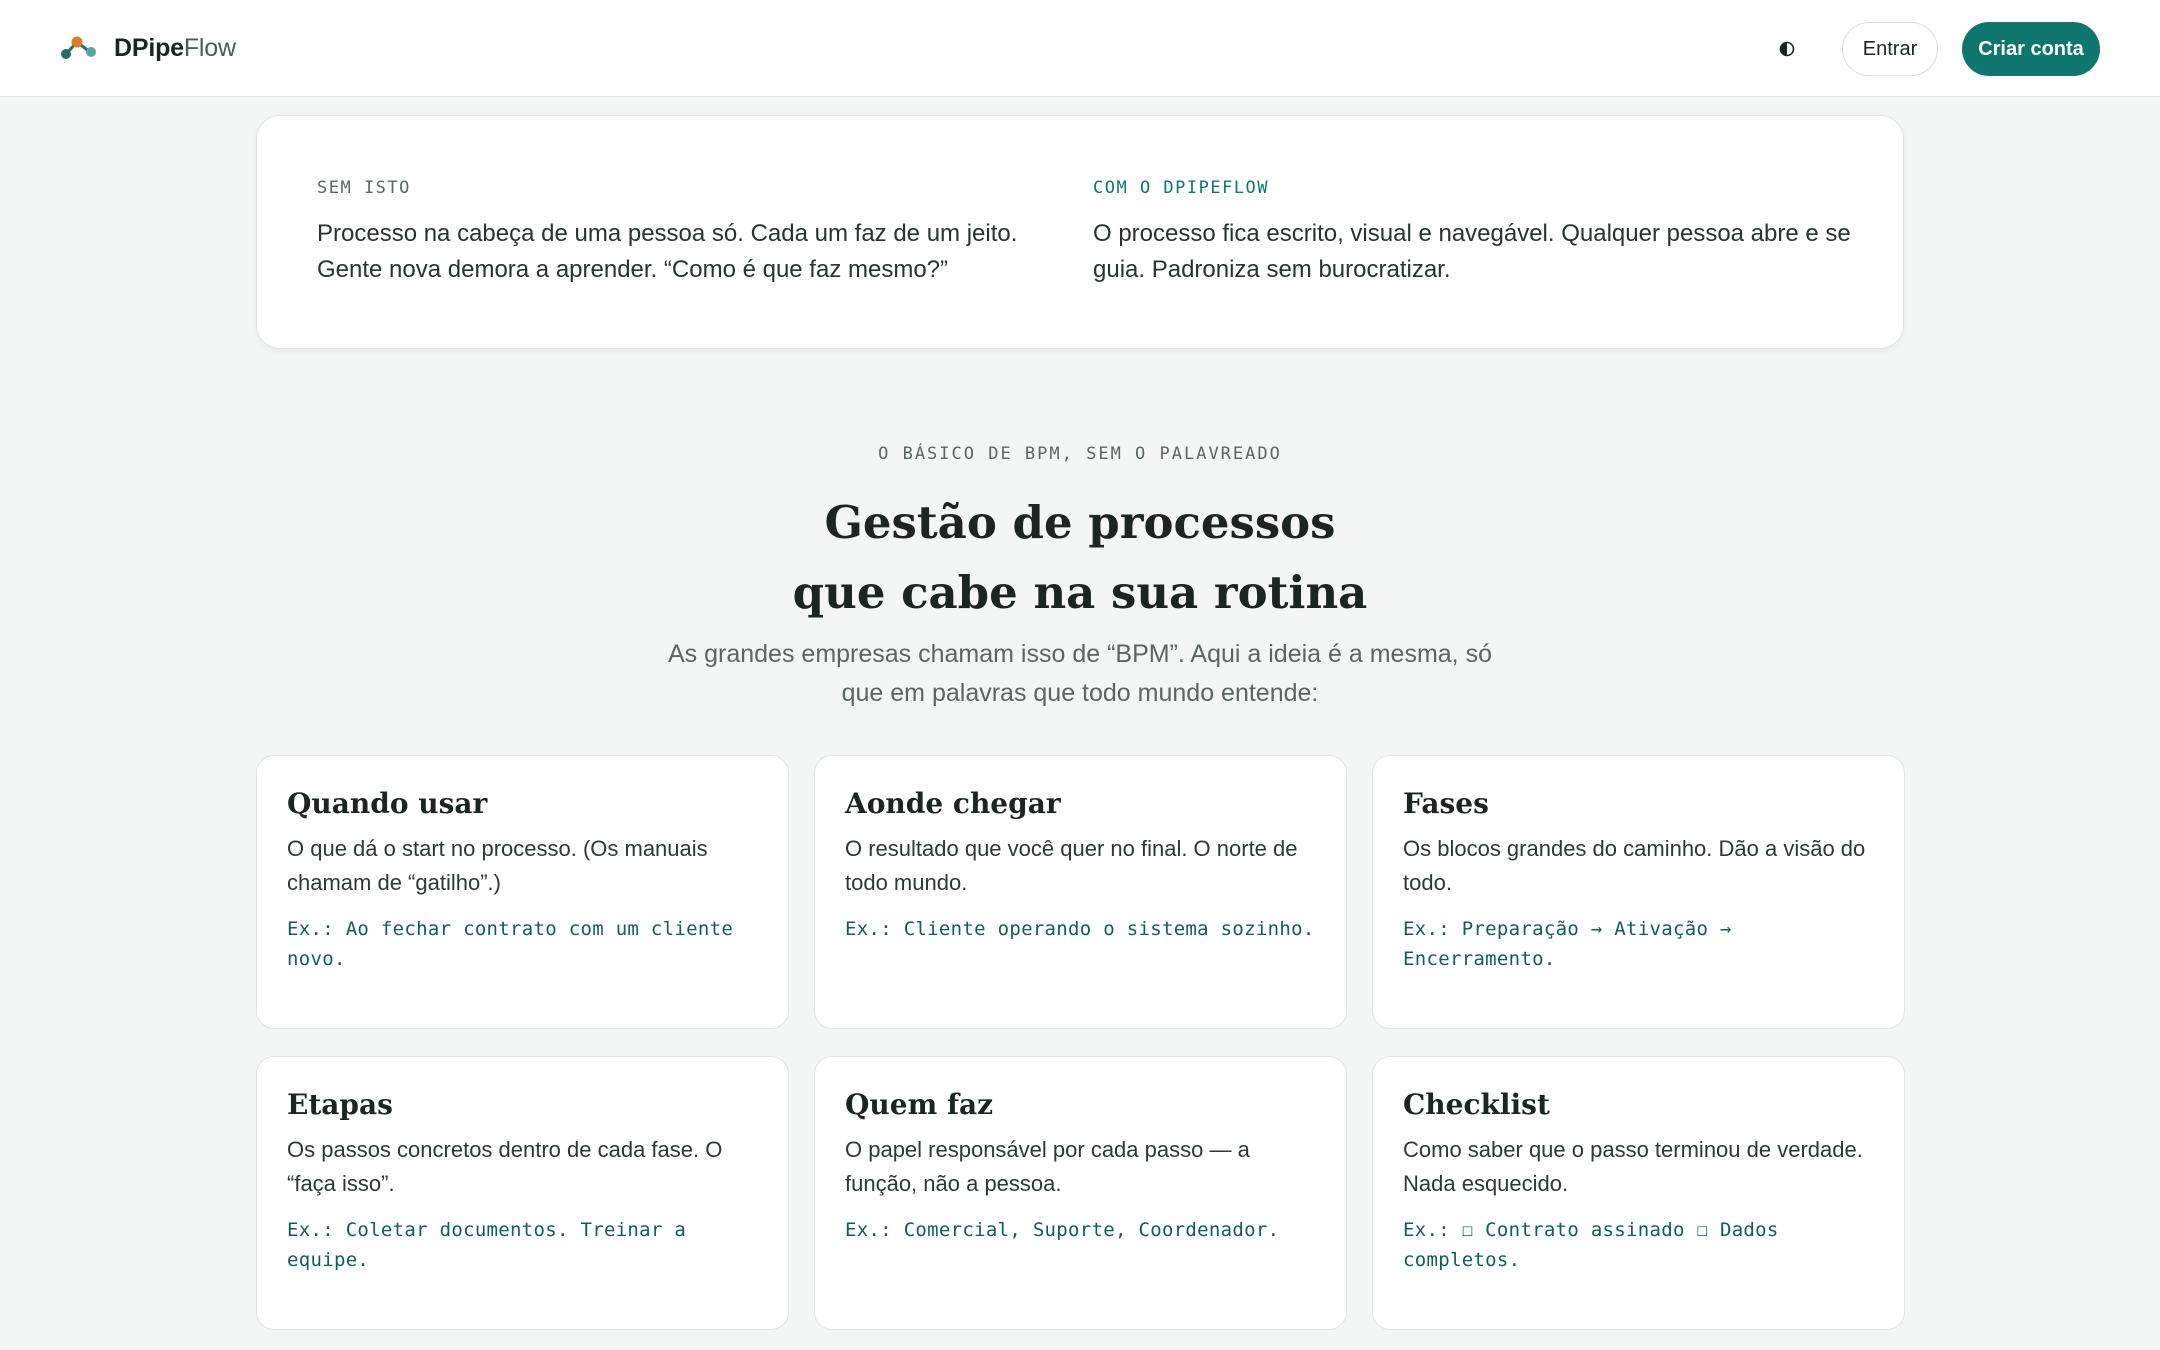 Image resolution: width=2160 pixels, height=1350 pixels. I want to click on card-title: Checklist, so click(1476, 1104).